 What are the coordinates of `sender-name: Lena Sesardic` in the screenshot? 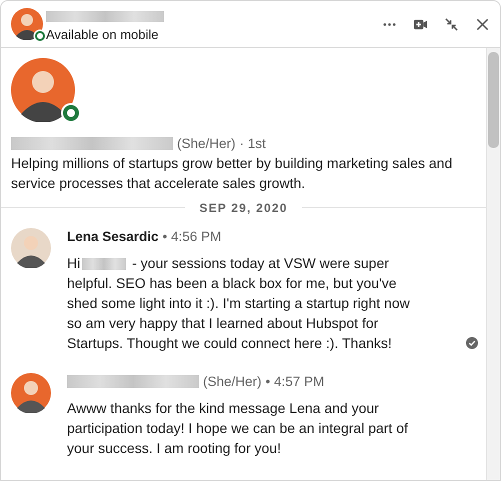 It's located at (113, 236).